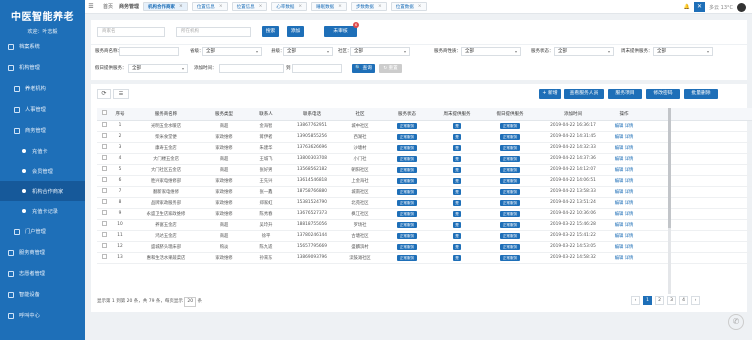 The width and height of the screenshot is (752, 340). What do you see at coordinates (224, 114) in the screenshot?
I see `column-header: 服务类型` at bounding box center [224, 114].